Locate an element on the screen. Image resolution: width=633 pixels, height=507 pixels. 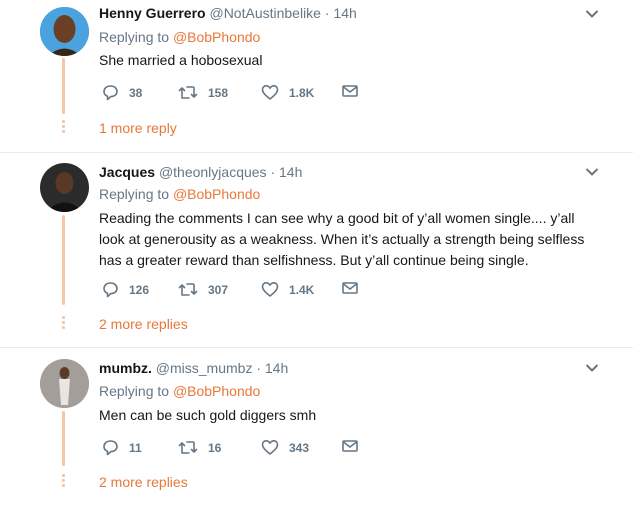
retweet-button: 307 is located at coordinates (203, 289).